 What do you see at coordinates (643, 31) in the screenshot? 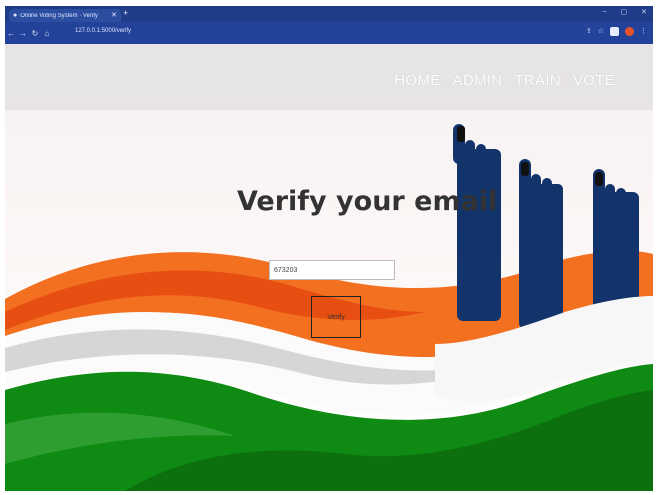
I see `menu-icon: ⋮` at bounding box center [643, 31].